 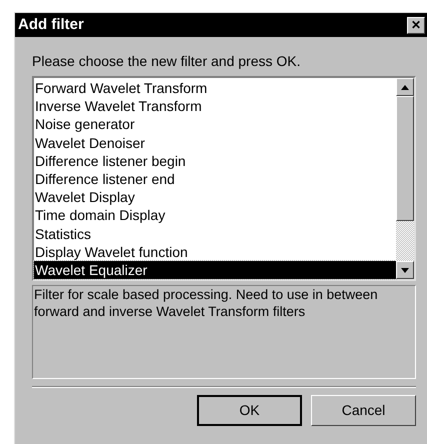 What do you see at coordinates (215, 270) in the screenshot?
I see `filter-item: Wavelet Equalizer` at bounding box center [215, 270].